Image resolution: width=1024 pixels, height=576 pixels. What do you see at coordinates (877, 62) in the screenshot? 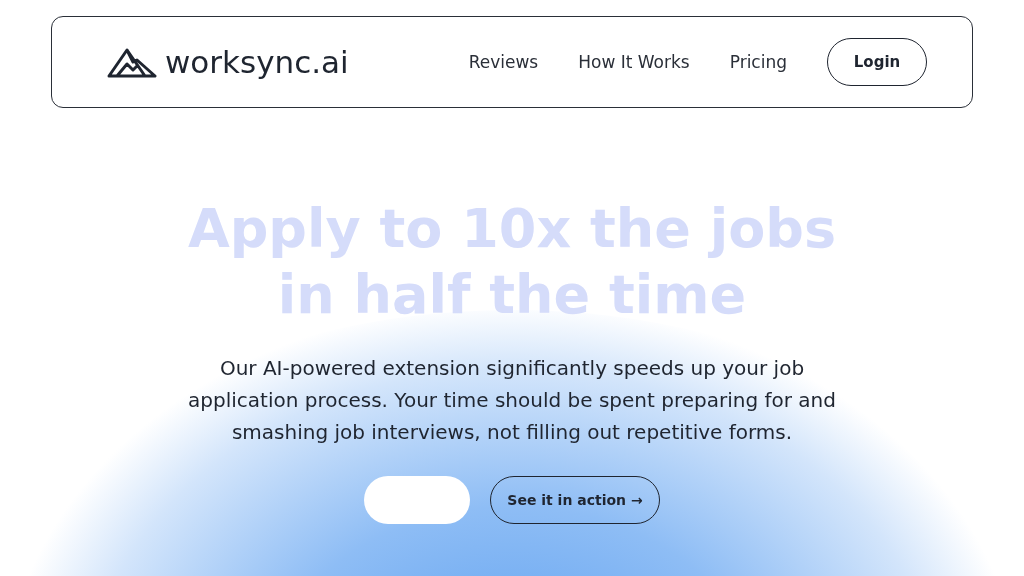
I see `login-button: Login` at bounding box center [877, 62].